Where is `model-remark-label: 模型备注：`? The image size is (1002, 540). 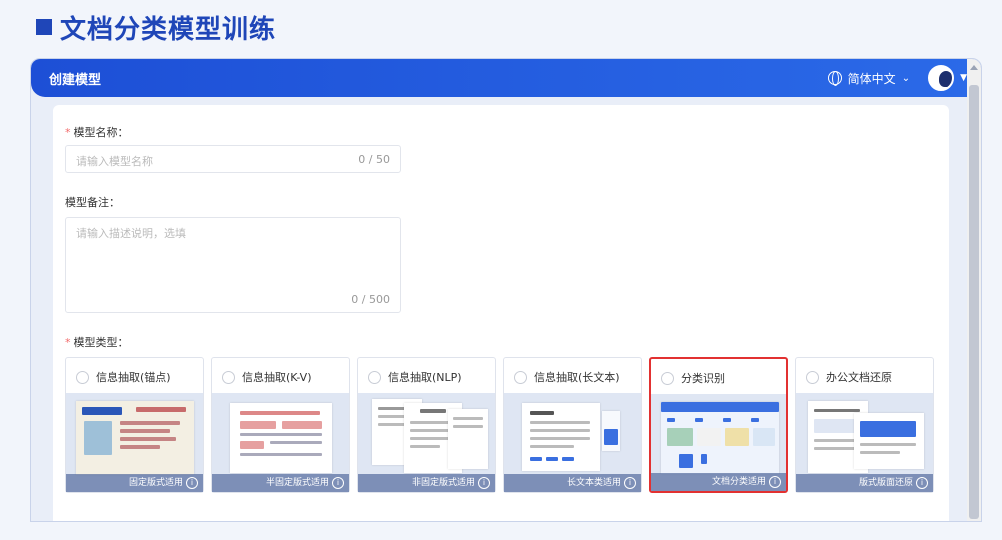 model-remark-label: 模型备注： is located at coordinates (92, 202).